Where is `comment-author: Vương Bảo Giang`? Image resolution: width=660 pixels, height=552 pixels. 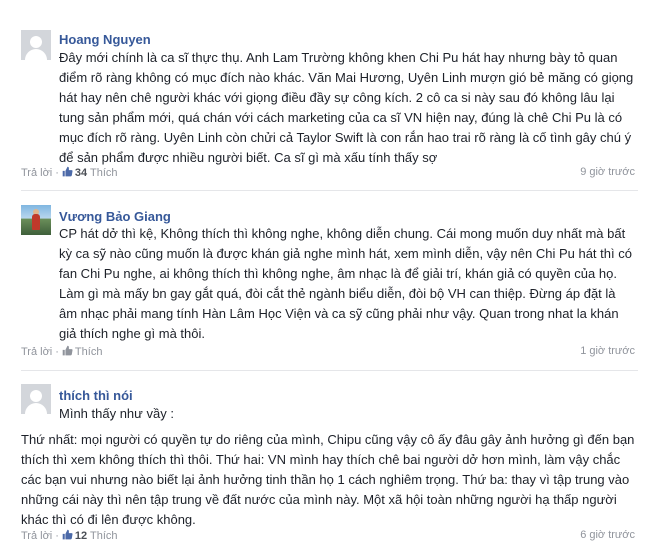 comment-author: Vương Bảo Giang is located at coordinates (115, 216).